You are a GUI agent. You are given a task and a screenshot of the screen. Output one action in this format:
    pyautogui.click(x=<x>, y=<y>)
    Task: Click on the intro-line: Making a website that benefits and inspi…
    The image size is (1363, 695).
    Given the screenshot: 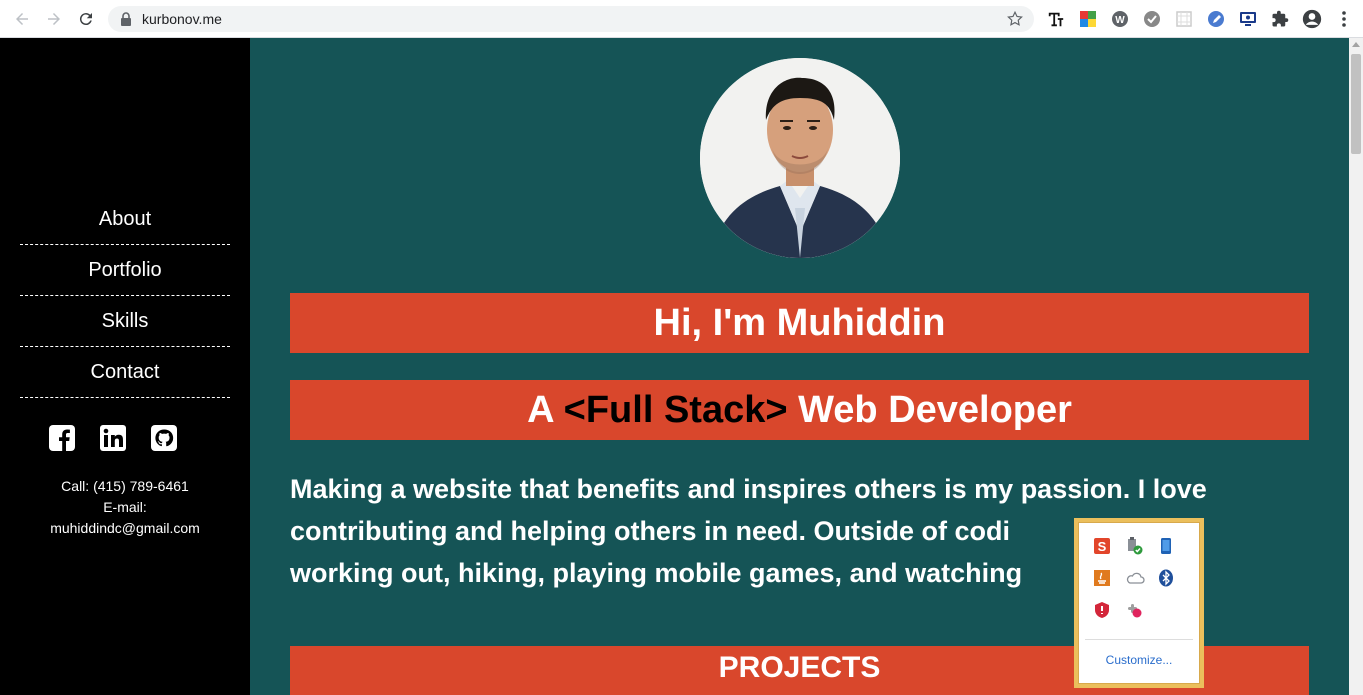 What is the action you would take?
    pyautogui.click(x=748, y=510)
    